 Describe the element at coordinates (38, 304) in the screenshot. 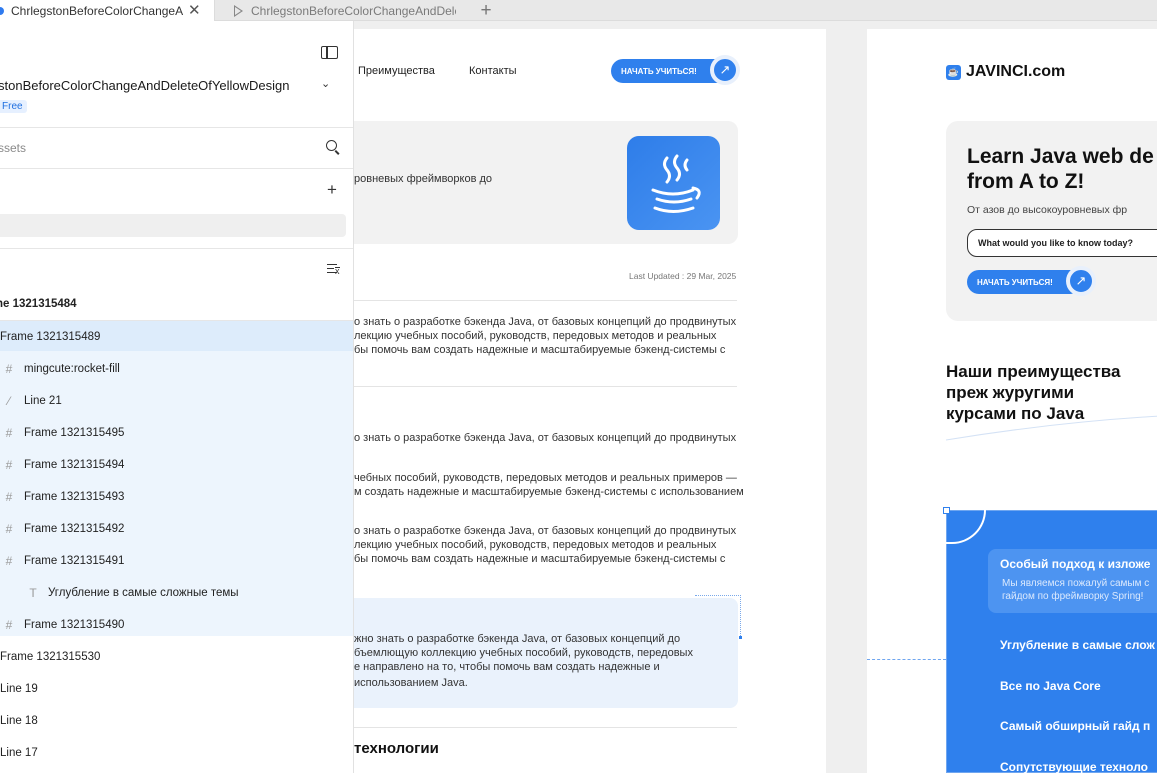

I see `layer-root-frame: ne 1321315484` at that location.